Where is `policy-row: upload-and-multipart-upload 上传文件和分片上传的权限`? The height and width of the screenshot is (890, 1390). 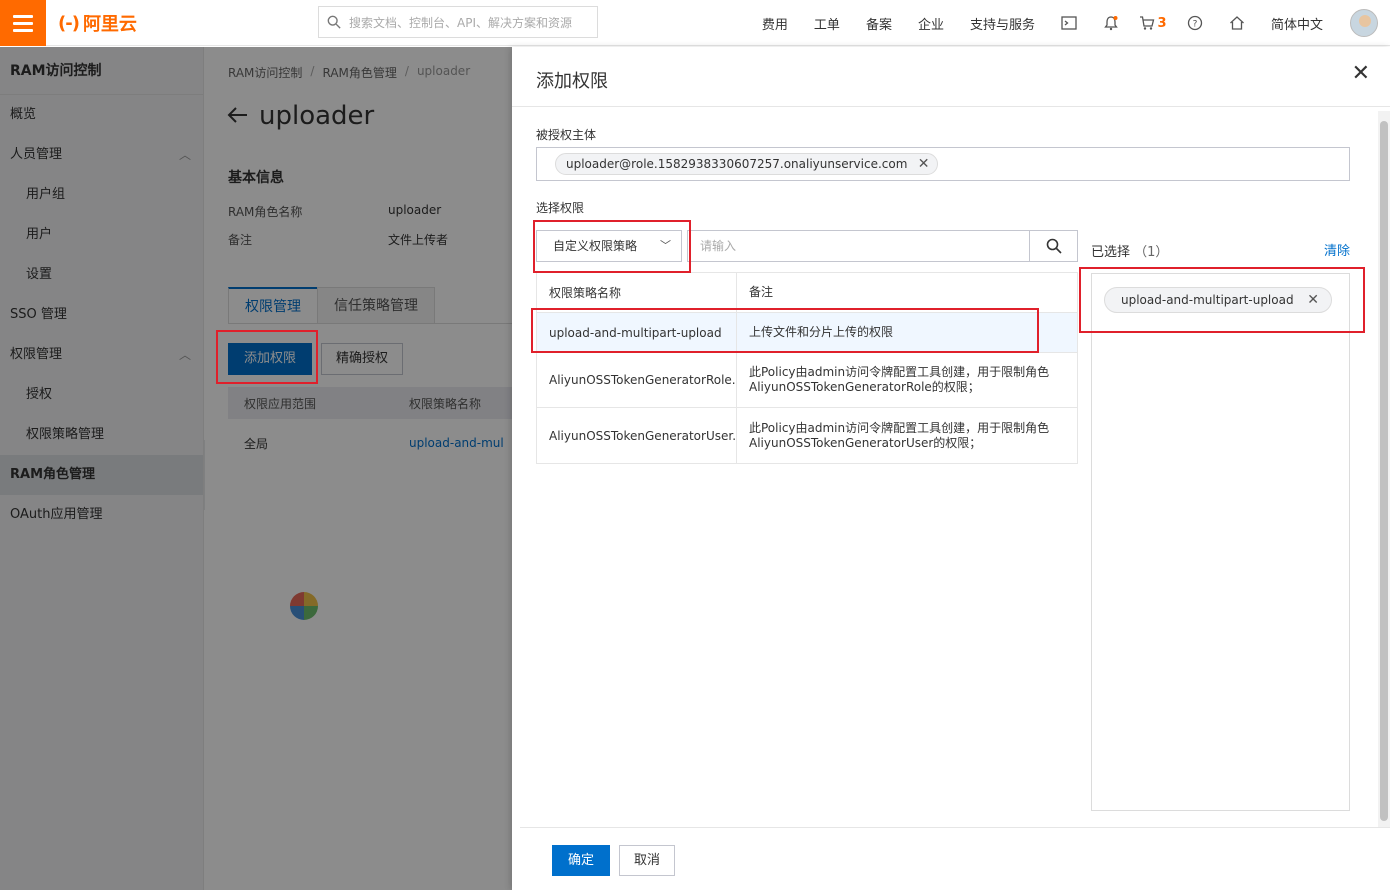 policy-row: upload-and-multipart-upload 上传文件和分片上传的权限 is located at coordinates (807, 333).